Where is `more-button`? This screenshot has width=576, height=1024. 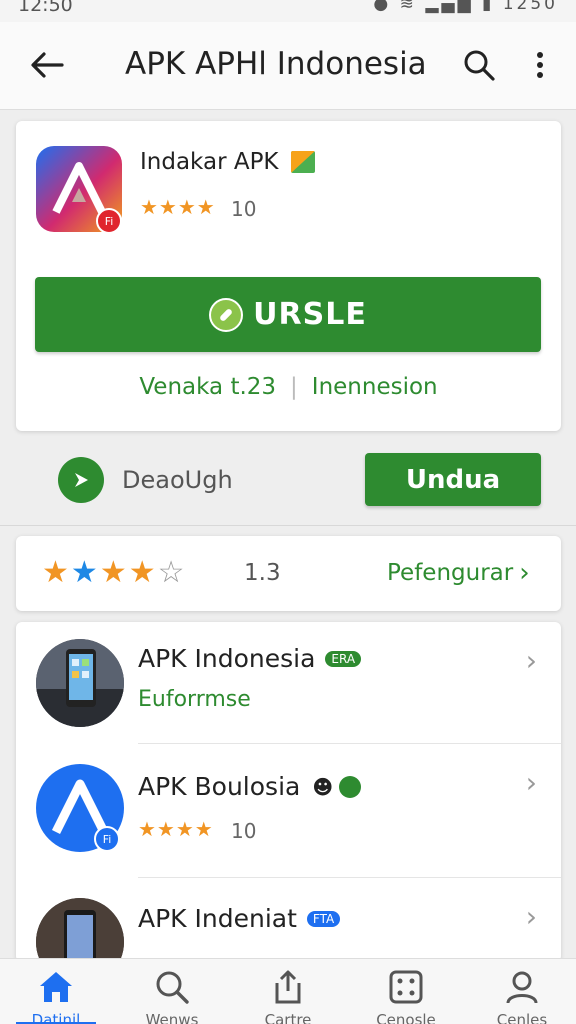 more-button is located at coordinates (540, 65).